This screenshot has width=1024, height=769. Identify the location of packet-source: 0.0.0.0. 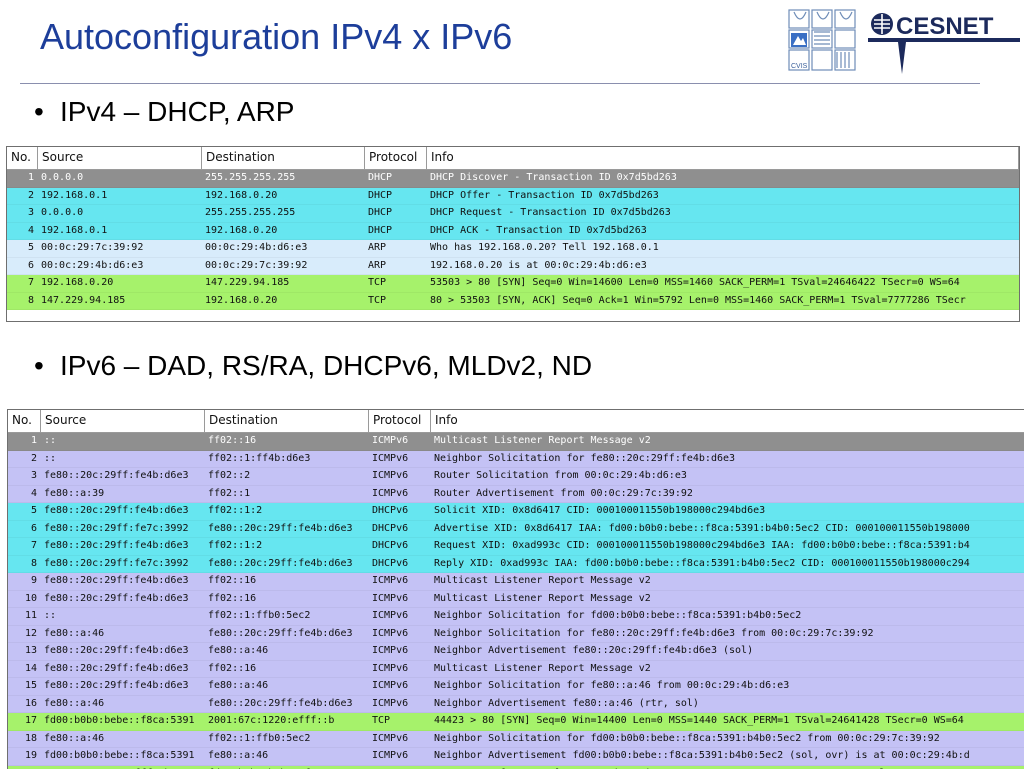
(120, 213).